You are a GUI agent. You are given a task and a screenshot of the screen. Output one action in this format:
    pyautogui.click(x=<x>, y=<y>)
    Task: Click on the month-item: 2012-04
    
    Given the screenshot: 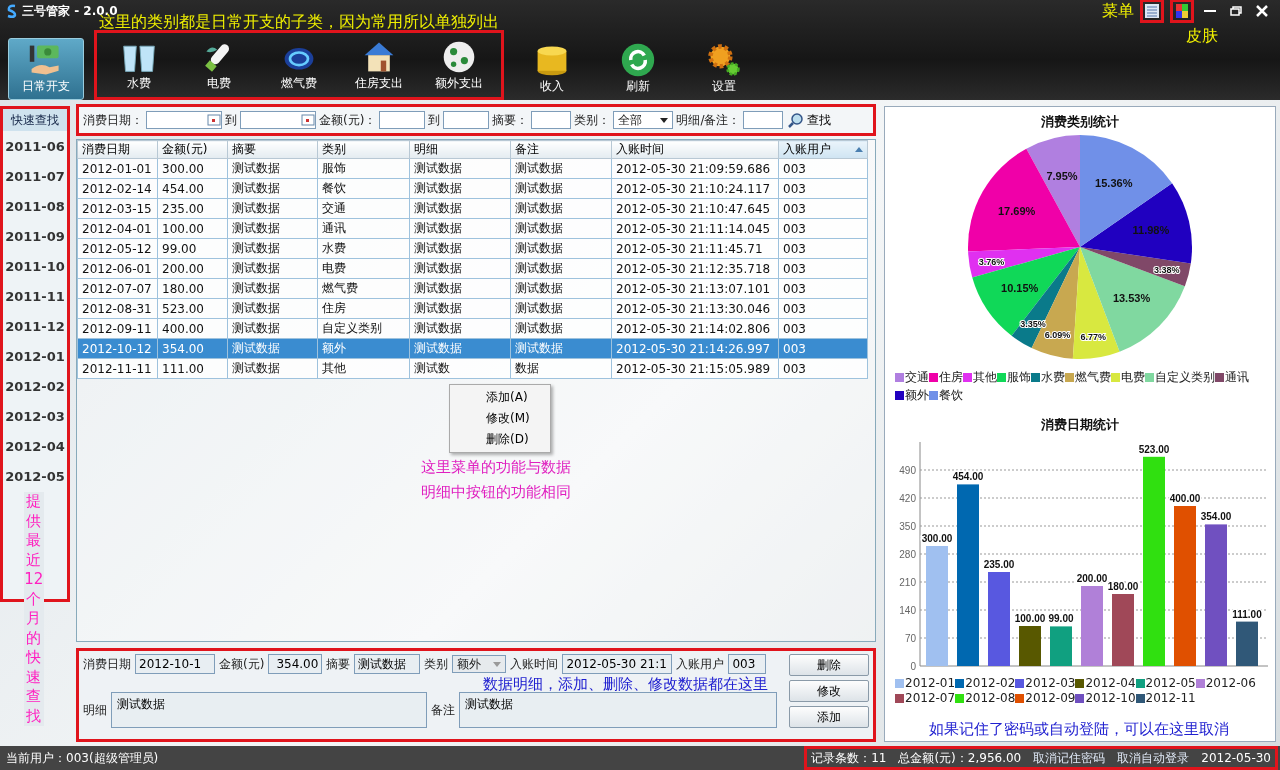 What is the action you would take?
    pyautogui.click(x=35, y=446)
    